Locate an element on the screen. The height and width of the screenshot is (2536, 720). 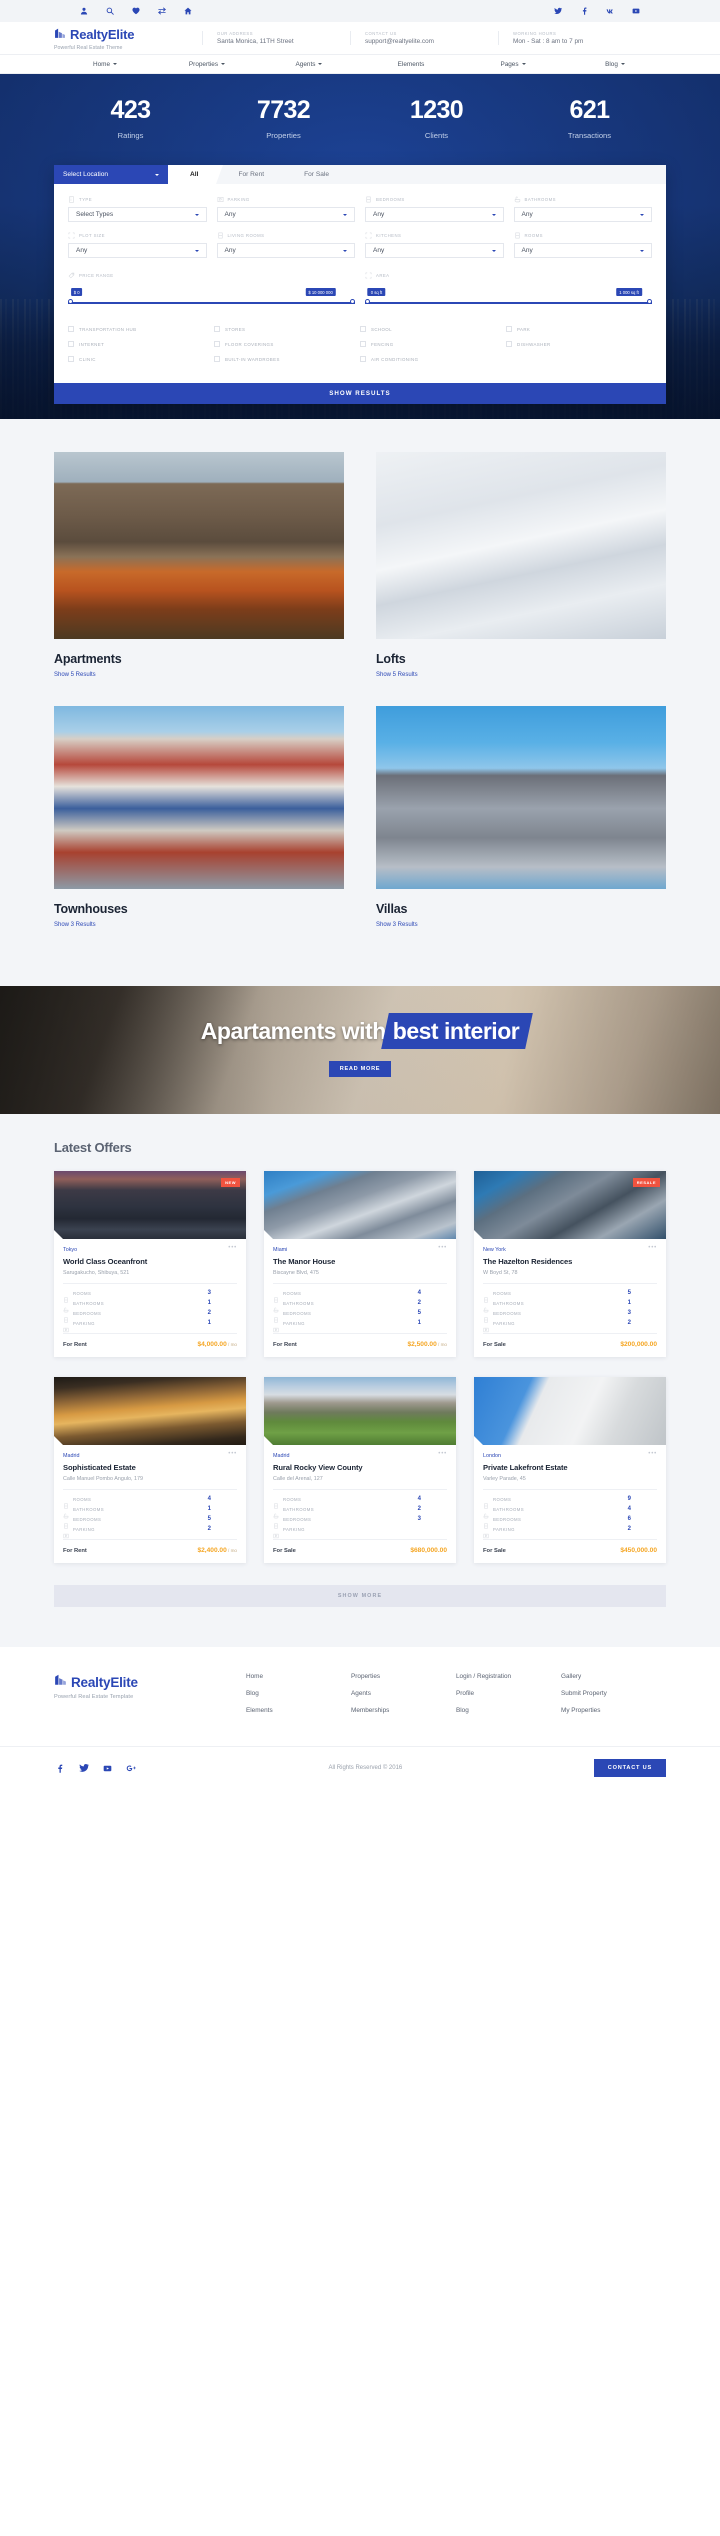
property-name: Rural Rocky View County is located at coordinates (360, 1467).